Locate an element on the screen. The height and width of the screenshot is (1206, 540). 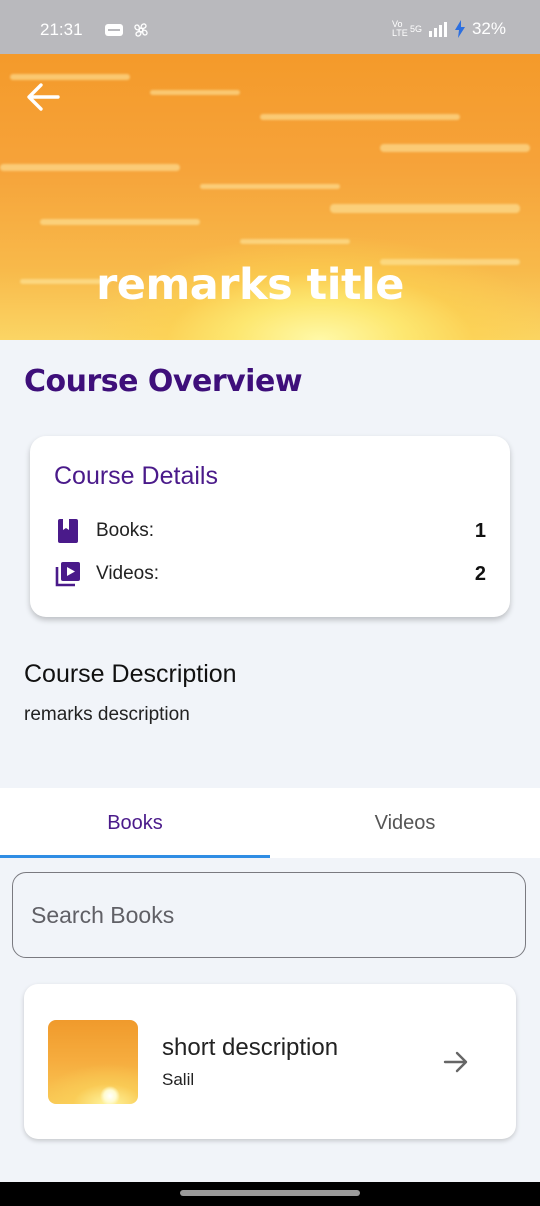
back-button is located at coordinates (43, 97).